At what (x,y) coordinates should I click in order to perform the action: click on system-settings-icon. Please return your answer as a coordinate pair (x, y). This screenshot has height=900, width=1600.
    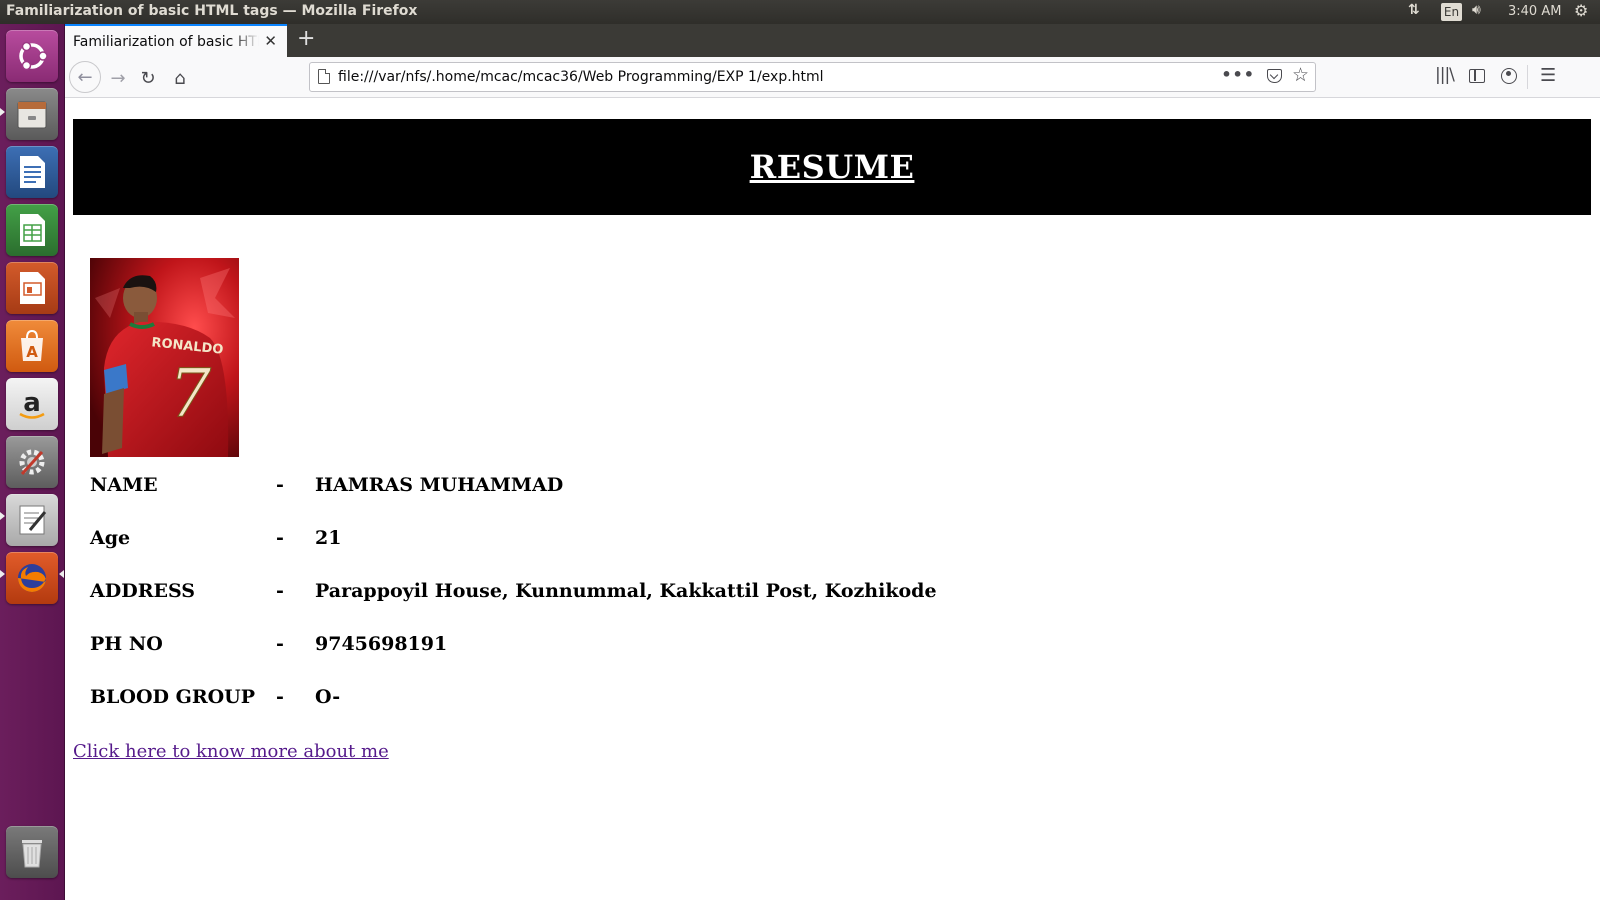
    Looking at the image, I should click on (32, 462).